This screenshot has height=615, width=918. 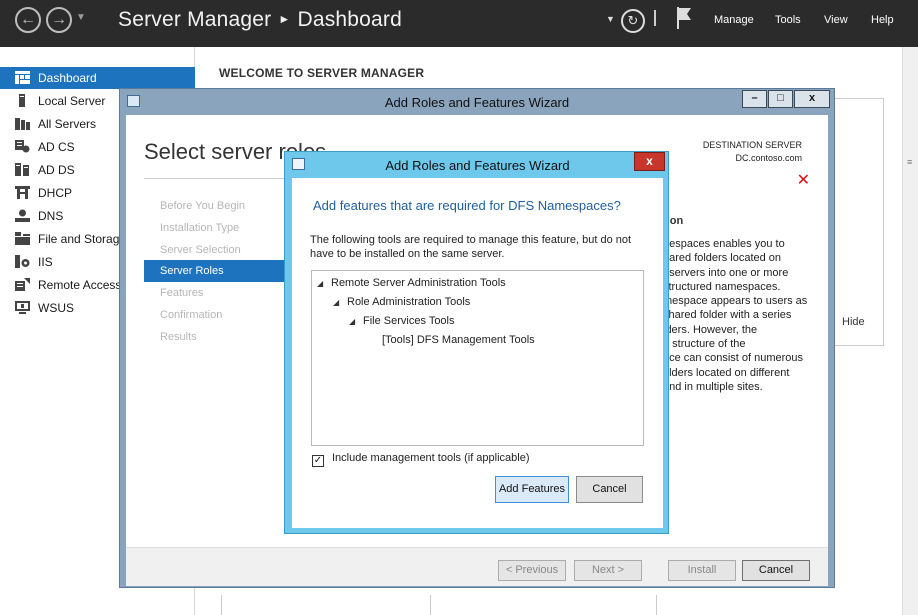 I want to click on wizard-cancel-button: Cancel, so click(x=776, y=570).